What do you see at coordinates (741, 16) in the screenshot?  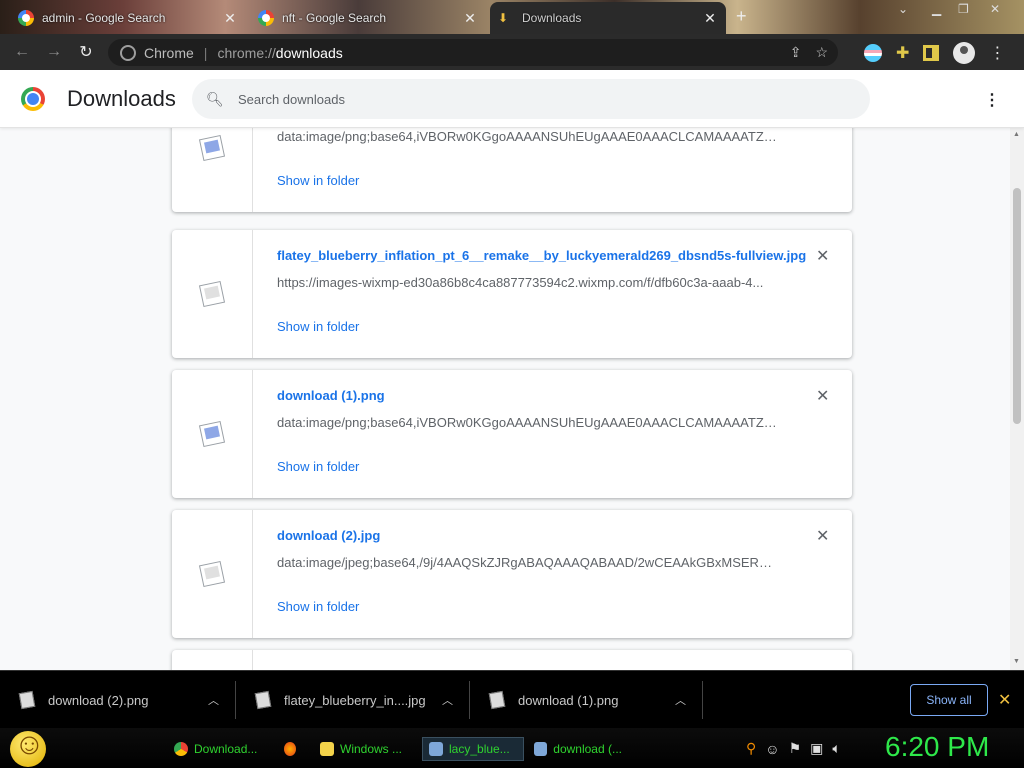 I see `new-tab-button: +` at bounding box center [741, 16].